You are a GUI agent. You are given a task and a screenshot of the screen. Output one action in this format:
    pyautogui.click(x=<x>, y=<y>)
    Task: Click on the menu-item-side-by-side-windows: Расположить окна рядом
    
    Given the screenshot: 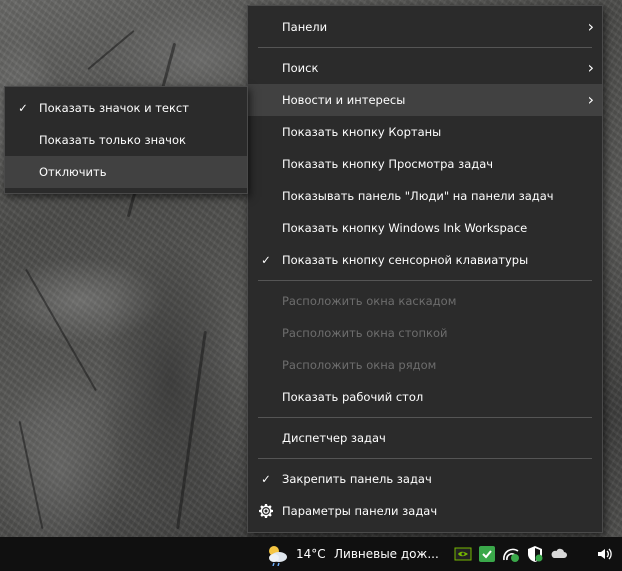 What is the action you would take?
    pyautogui.click(x=425, y=365)
    